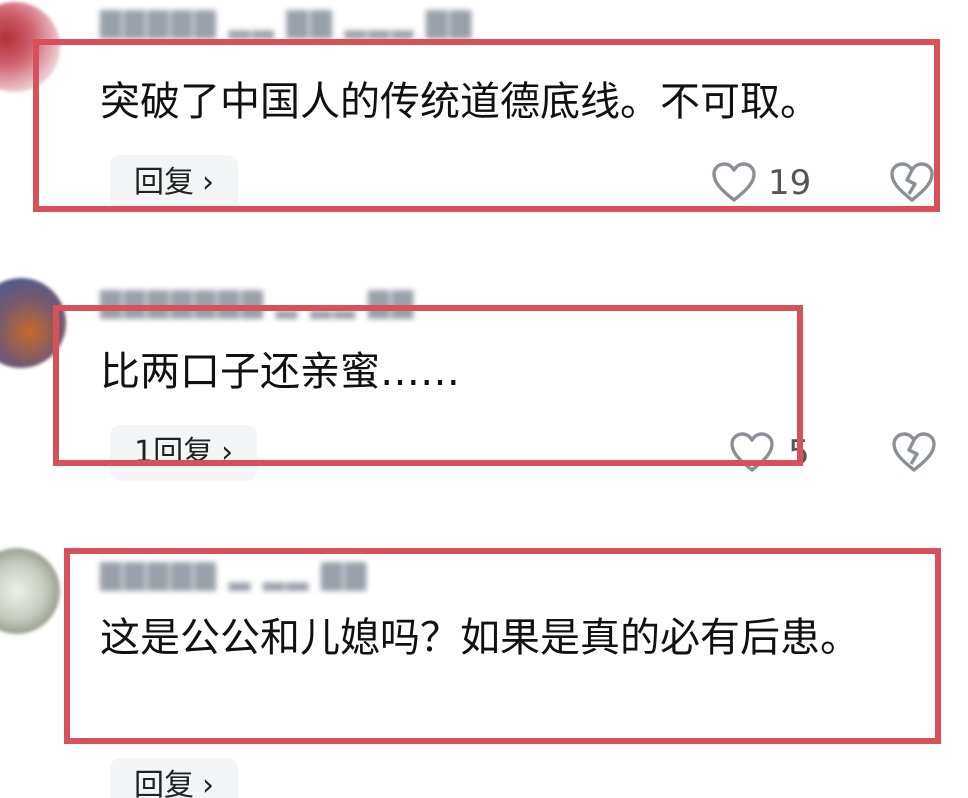  What do you see at coordinates (480, 638) in the screenshot?
I see `comment-text: 这是公公和儿媳吗？如果是真的必有后患。` at bounding box center [480, 638].